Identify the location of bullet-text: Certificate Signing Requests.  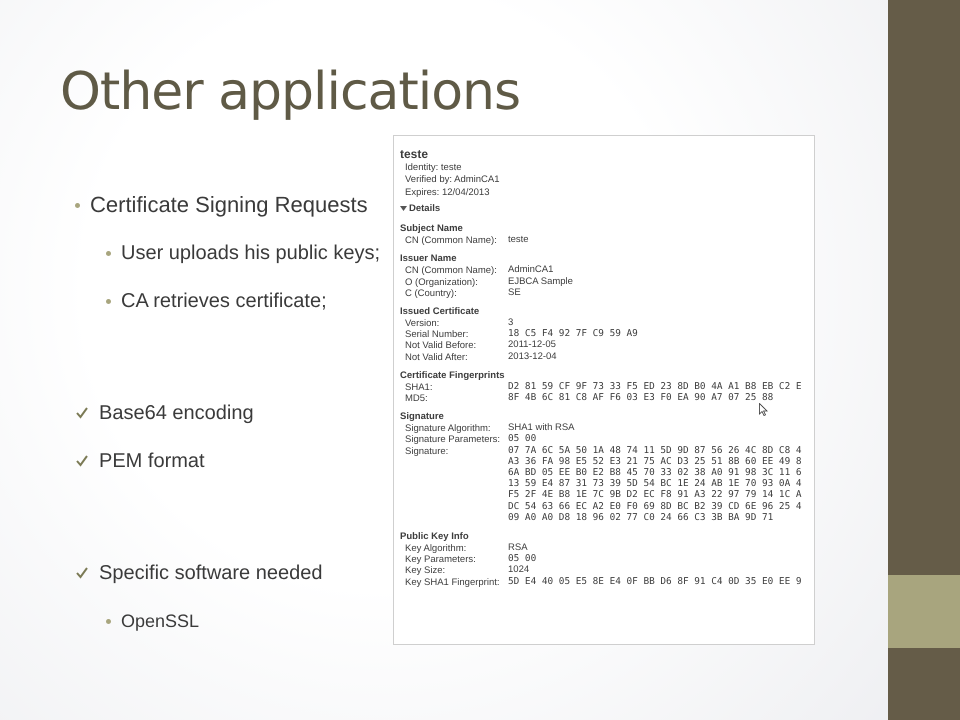
(229, 205).